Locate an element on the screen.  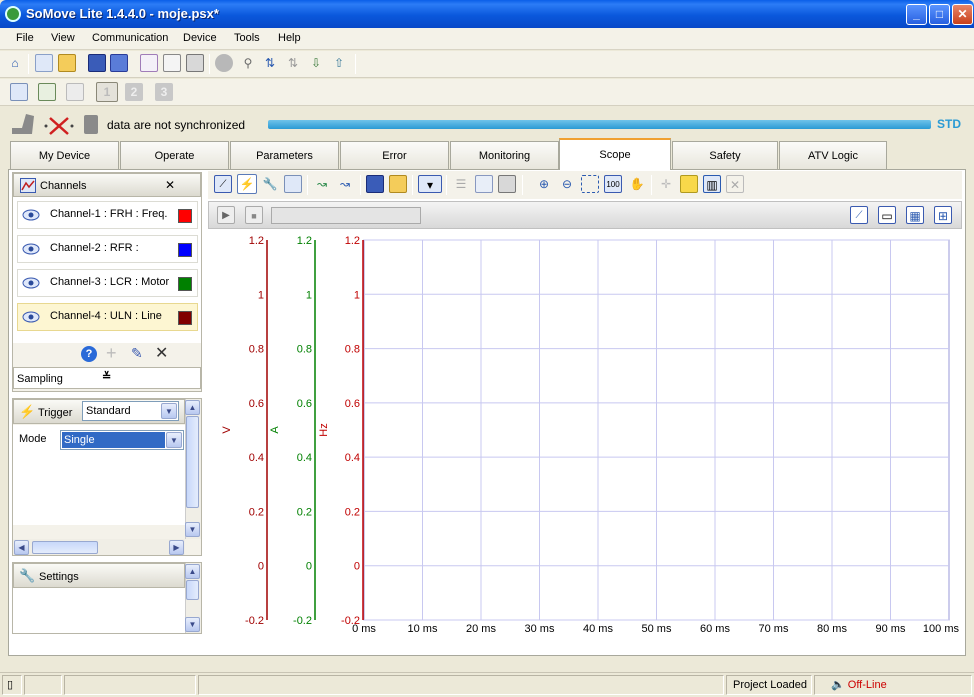
channel-row-1: Channel-1 : FRH : Freq. is located at coordinates (107, 215).